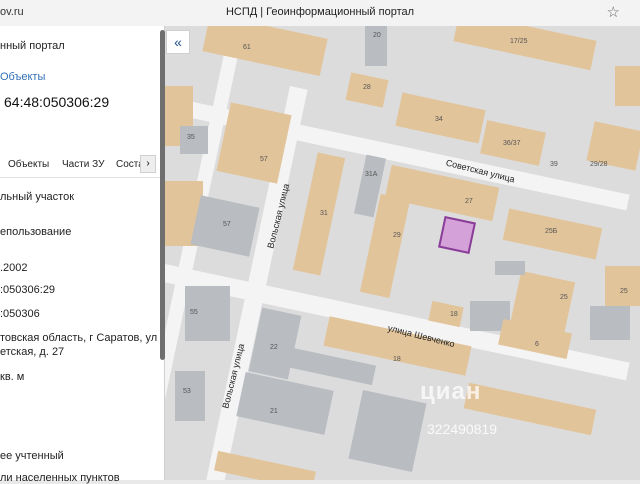 Image resolution: width=640 pixels, height=484 pixels. Describe the element at coordinates (20, 314) in the screenshot. I see `info-line: :050306` at that location.